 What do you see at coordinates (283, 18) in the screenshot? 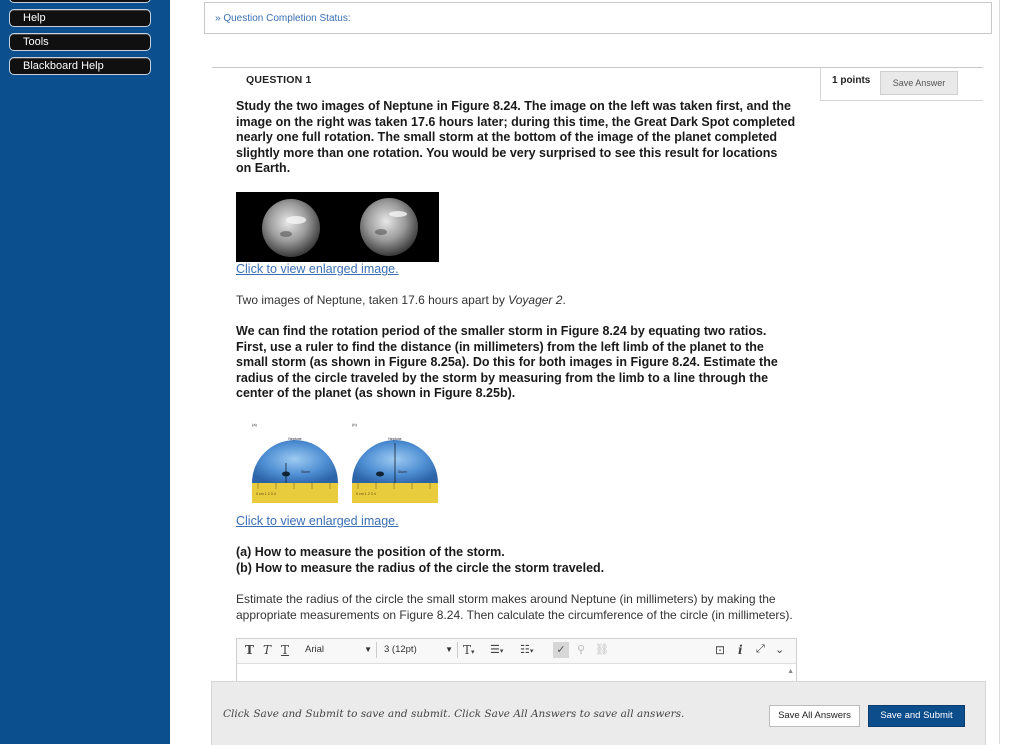
I see `question-completion-status-toggle: » Question Completion Status:` at bounding box center [283, 18].